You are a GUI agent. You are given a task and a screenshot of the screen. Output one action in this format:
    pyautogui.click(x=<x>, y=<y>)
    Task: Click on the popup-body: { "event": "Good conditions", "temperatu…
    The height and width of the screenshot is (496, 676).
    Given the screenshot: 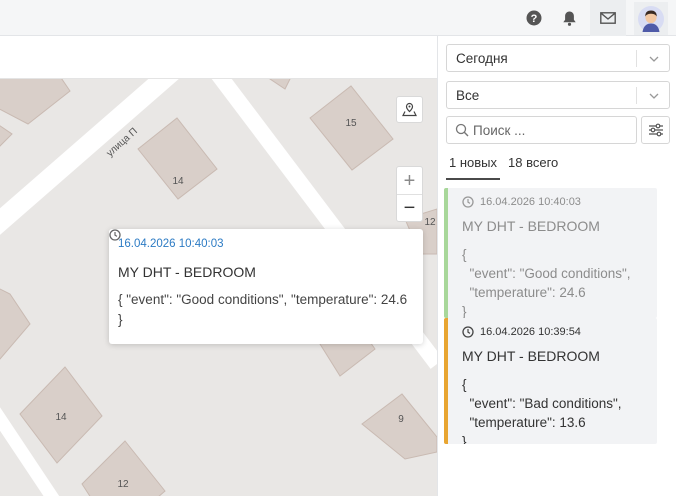 What is the action you would take?
    pyautogui.click(x=263, y=309)
    